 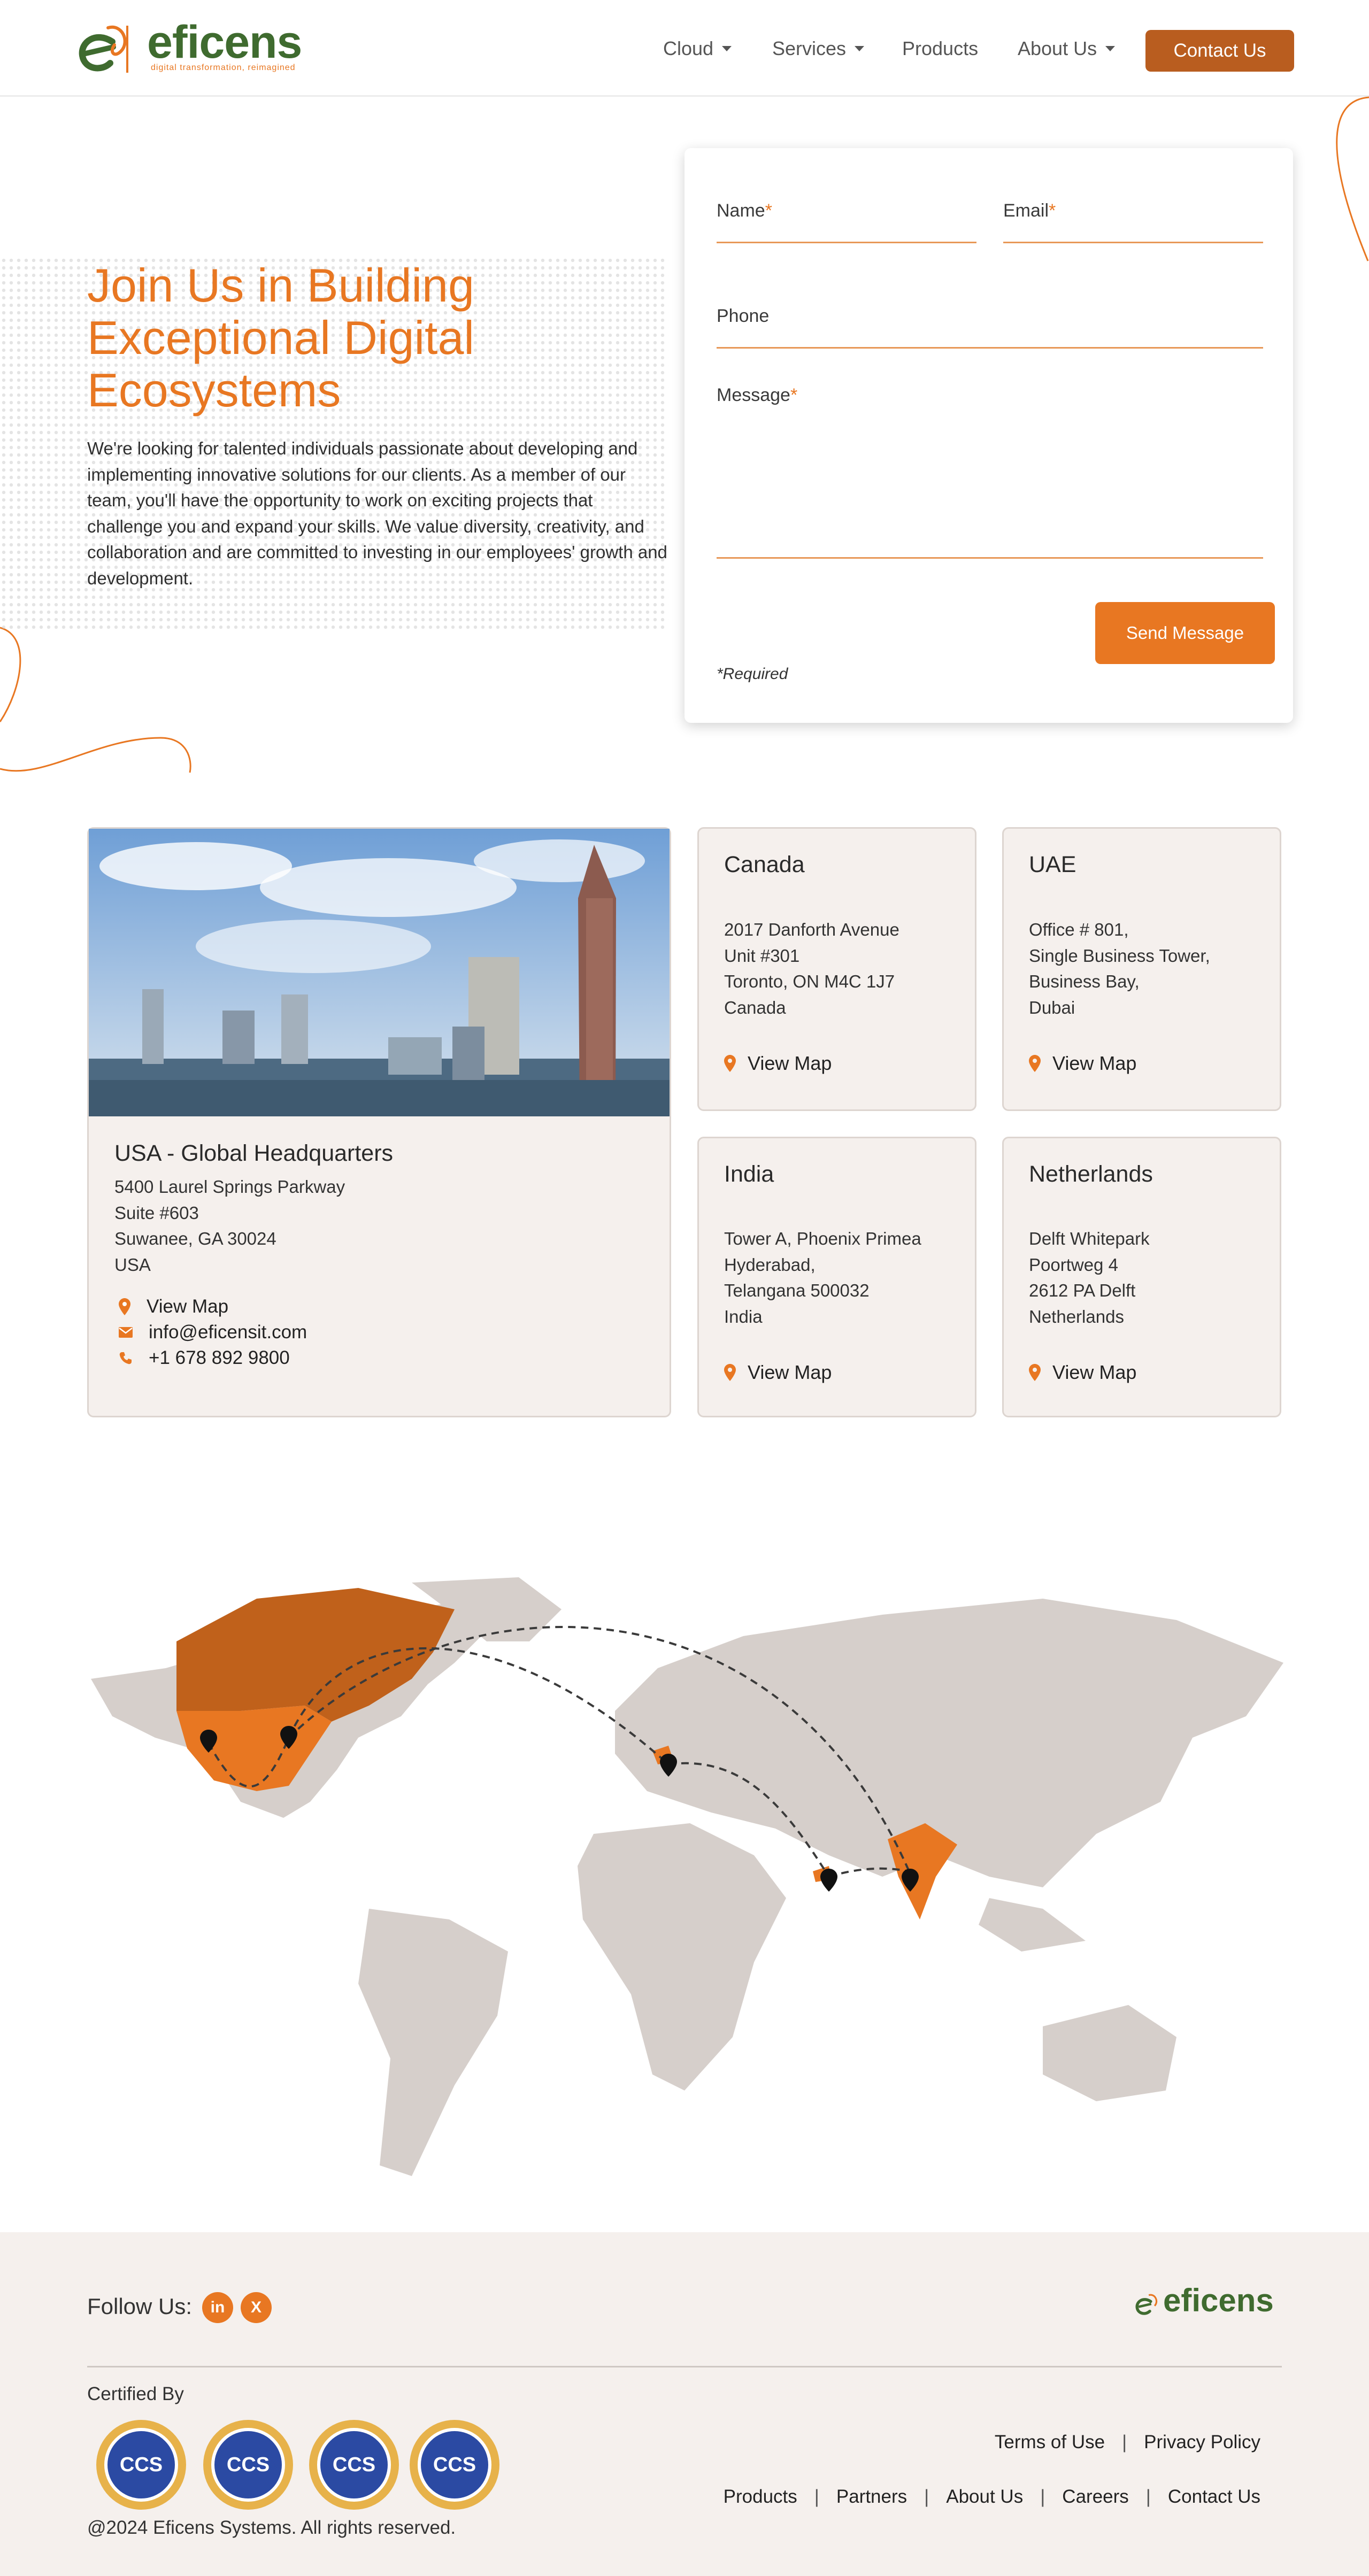 I want to click on nav-item-label: Cloud, so click(x=688, y=48).